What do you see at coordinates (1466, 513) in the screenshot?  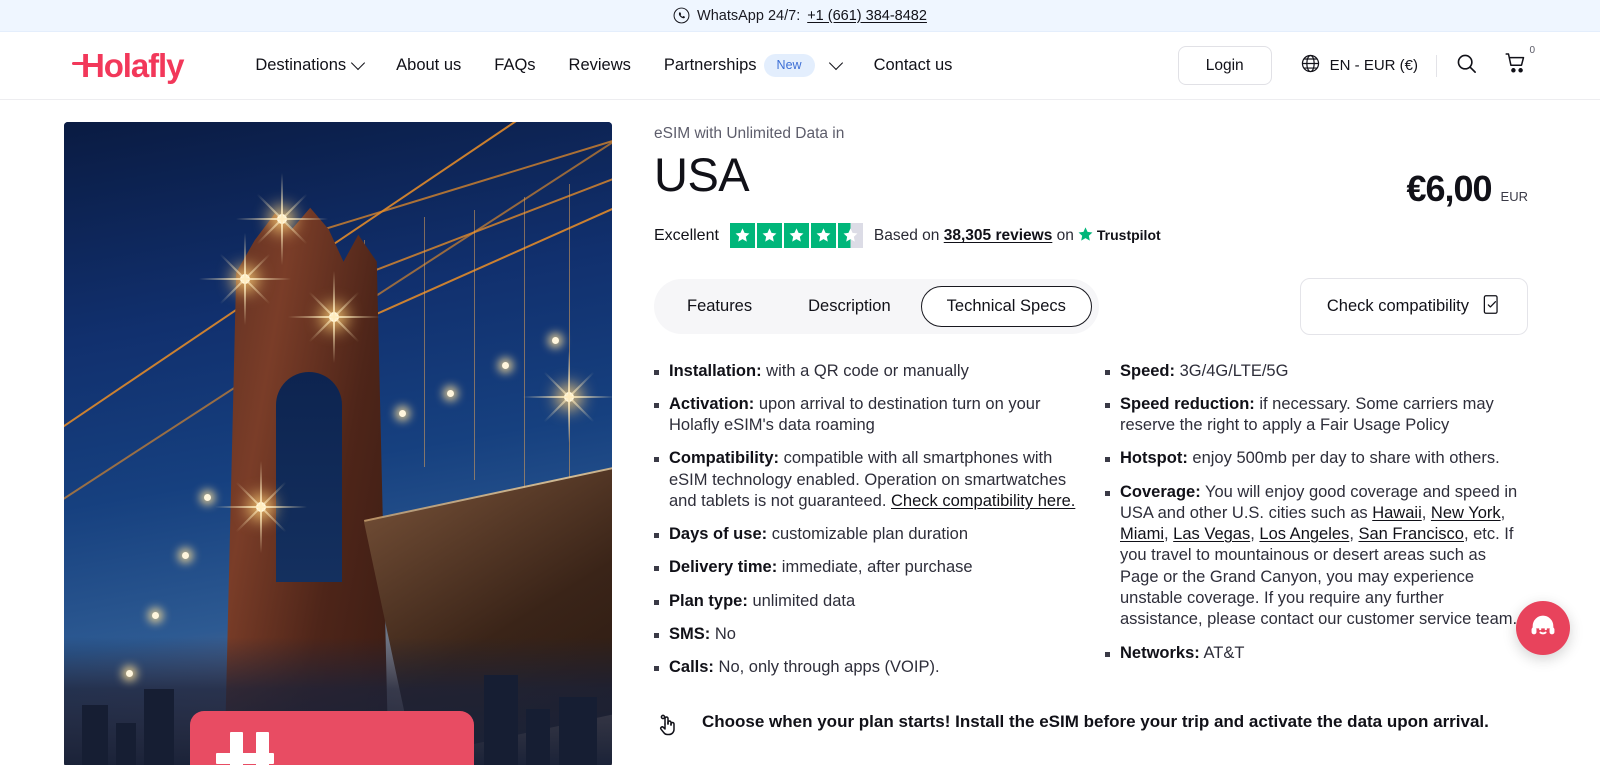 I see `city-link-new-york: New York` at bounding box center [1466, 513].